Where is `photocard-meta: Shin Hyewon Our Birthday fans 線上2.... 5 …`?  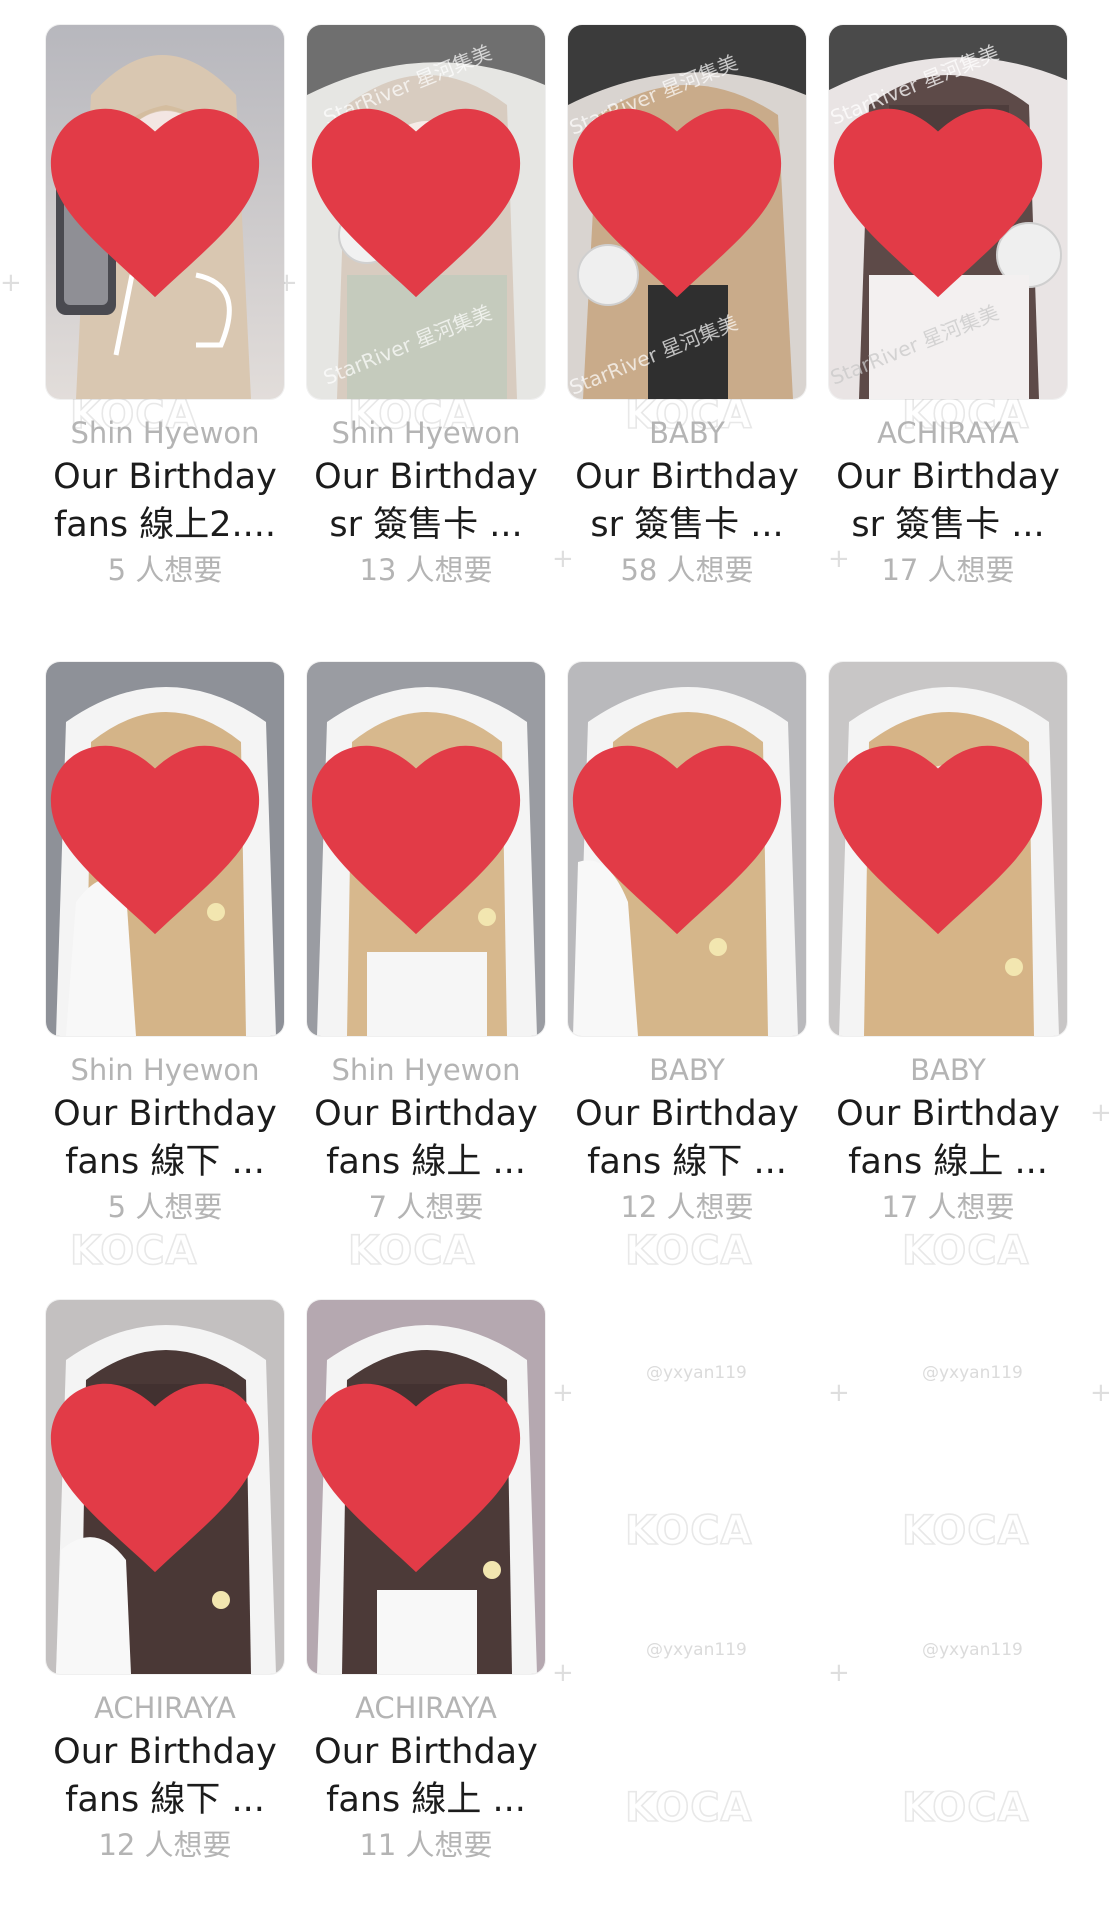
photocard-meta: Shin Hyewon Our Birthday fans 線上2.... 5 … is located at coordinates (165, 502).